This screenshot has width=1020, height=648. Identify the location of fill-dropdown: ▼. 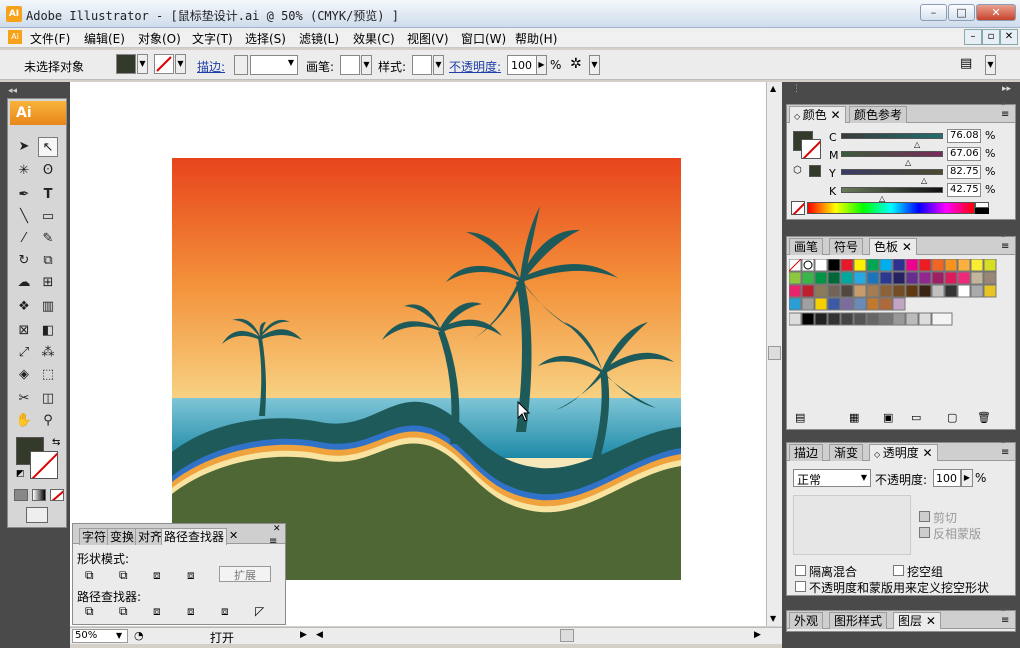
(142, 64).